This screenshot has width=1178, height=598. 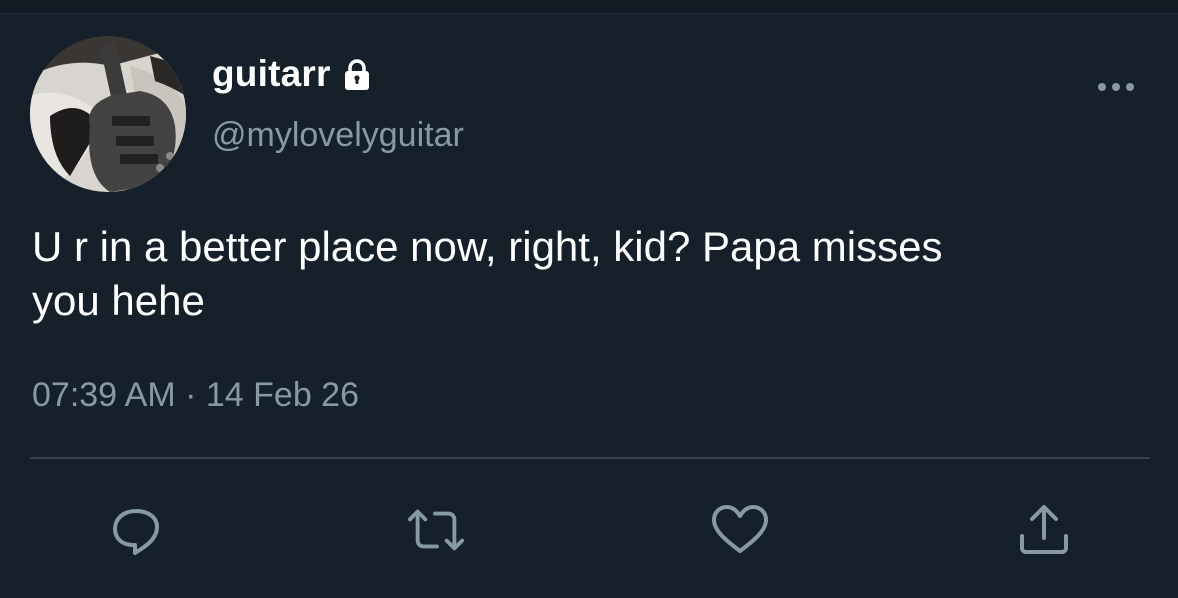 What do you see at coordinates (357, 75) in the screenshot?
I see `lock-icon` at bounding box center [357, 75].